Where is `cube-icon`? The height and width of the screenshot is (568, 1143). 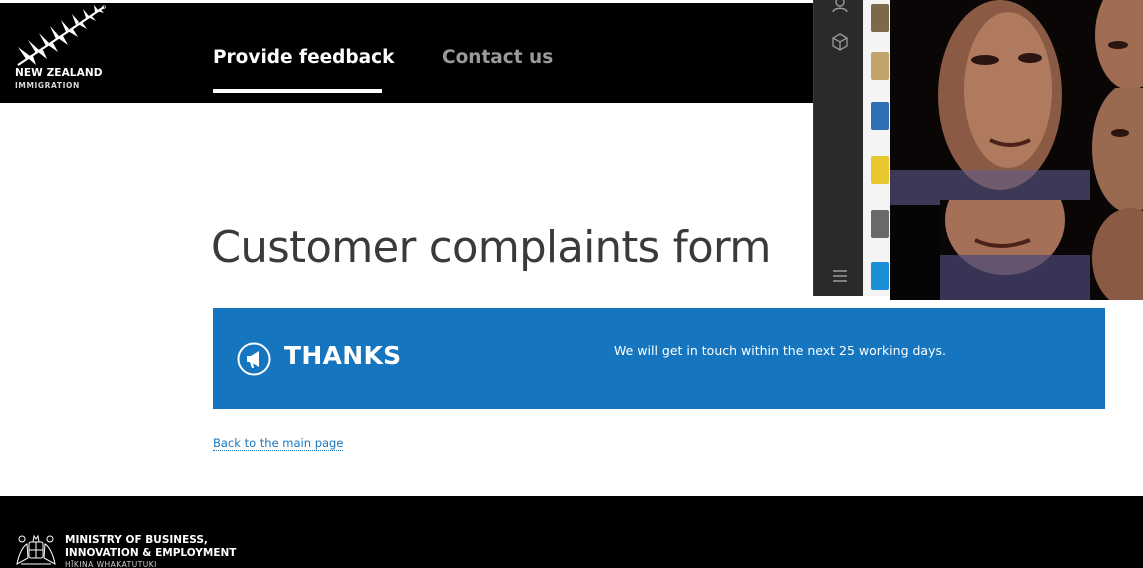
cube-icon is located at coordinates (840, 42).